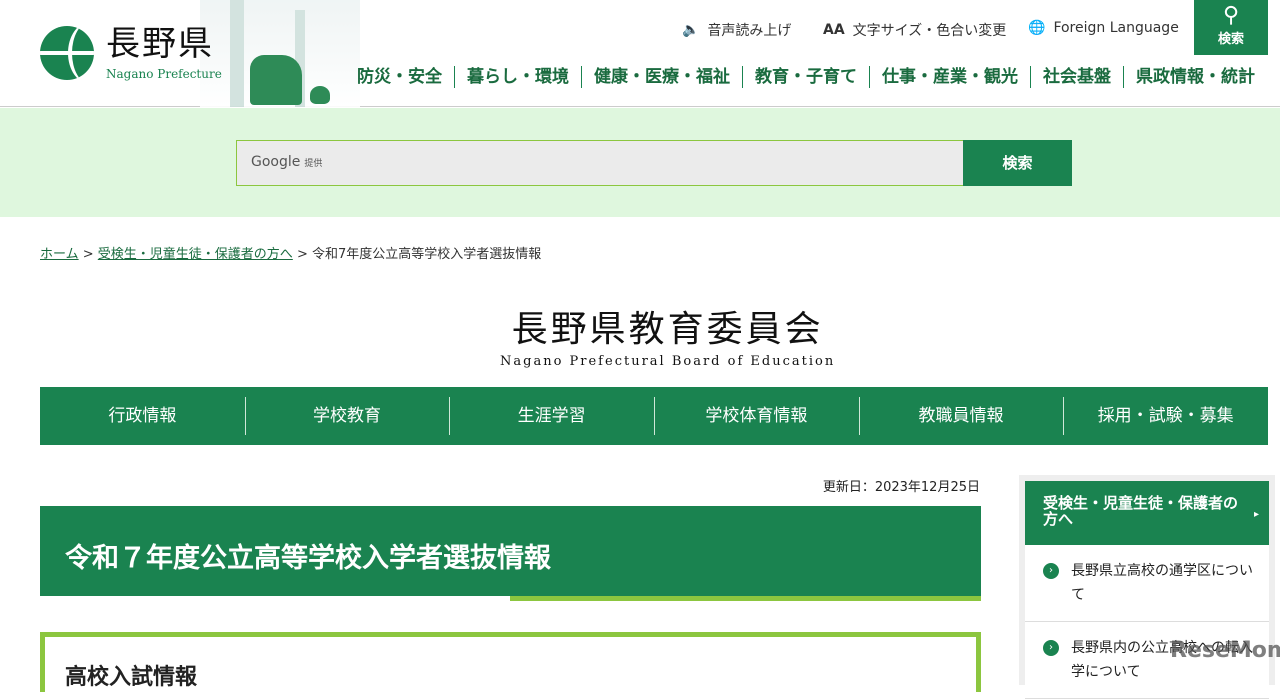  I want to click on board-nav-lifelong: 生涯学習, so click(551, 416).